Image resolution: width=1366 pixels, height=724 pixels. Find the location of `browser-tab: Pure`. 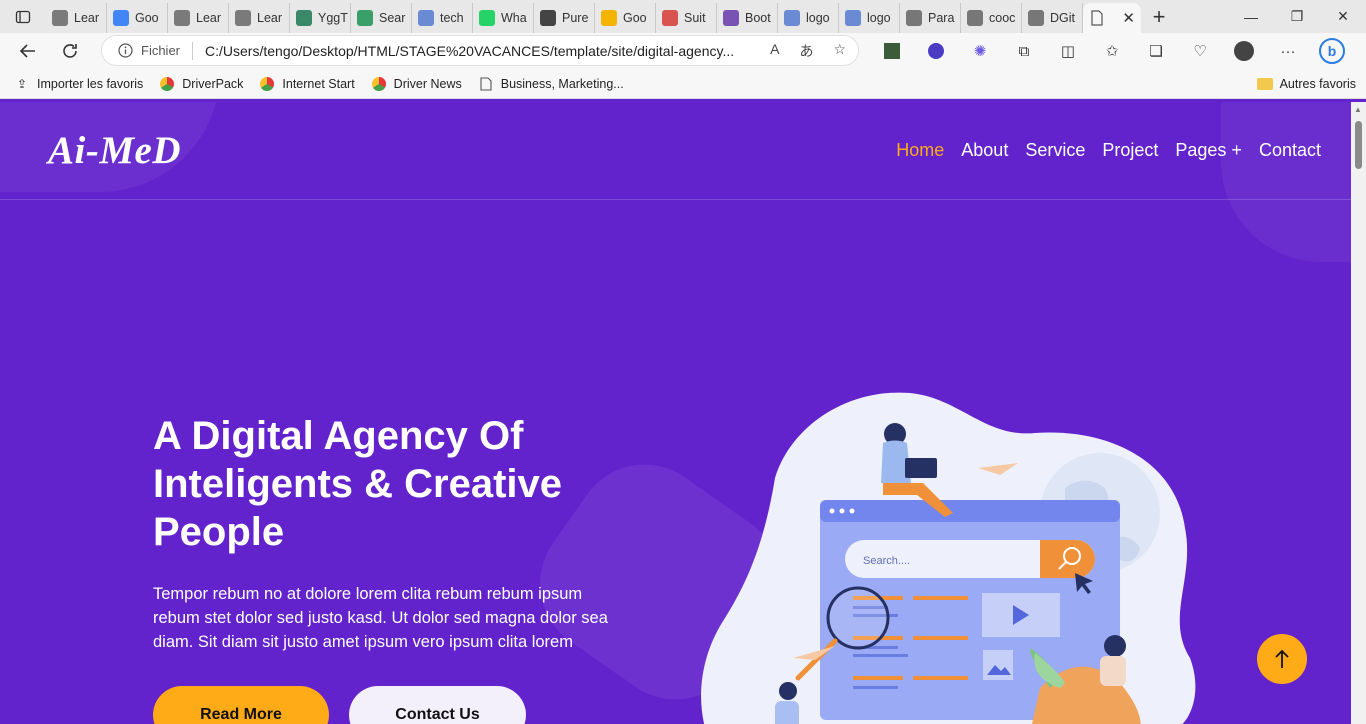

browser-tab: Pure is located at coordinates (564, 18).